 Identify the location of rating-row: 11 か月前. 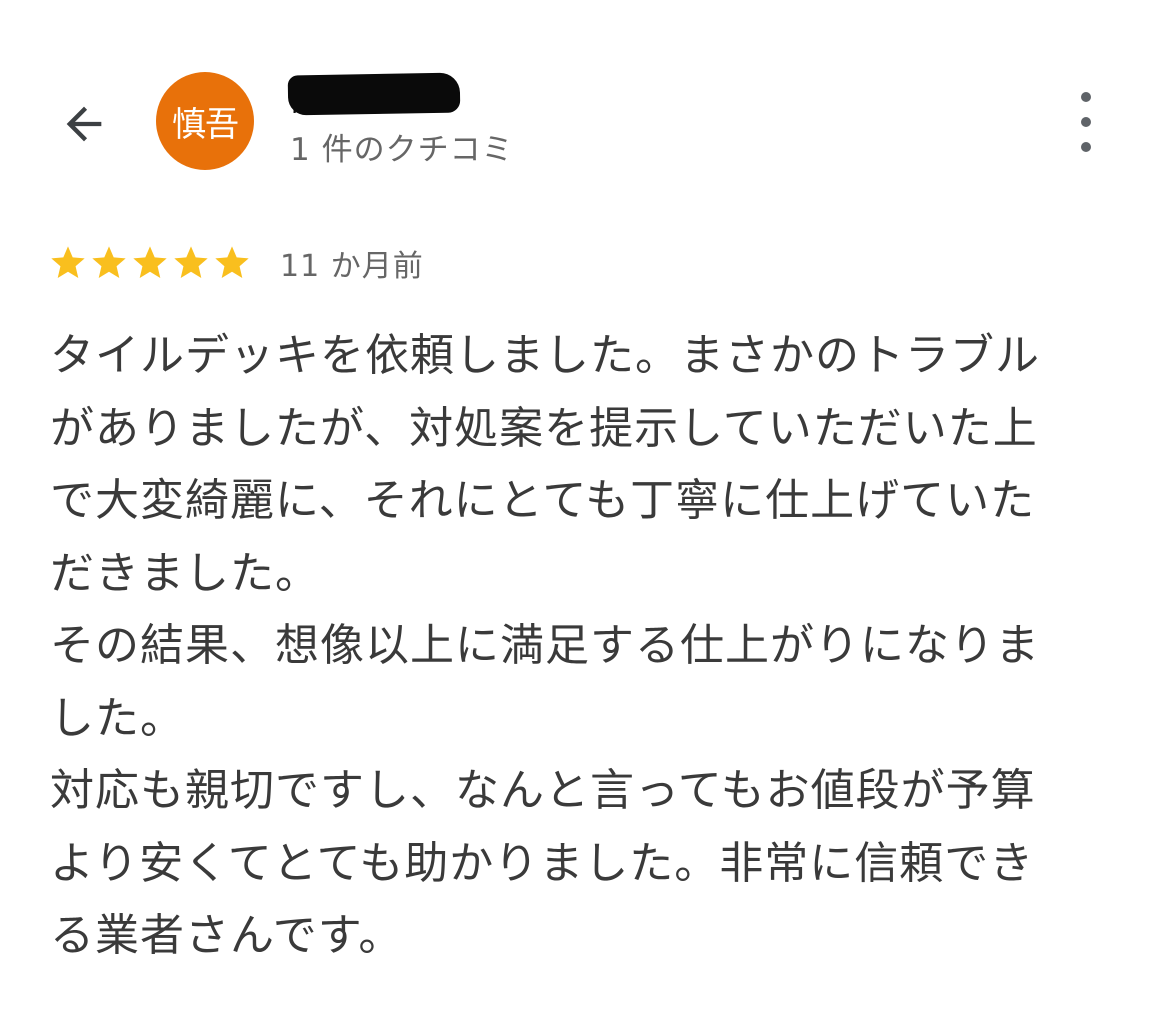
(236, 263).